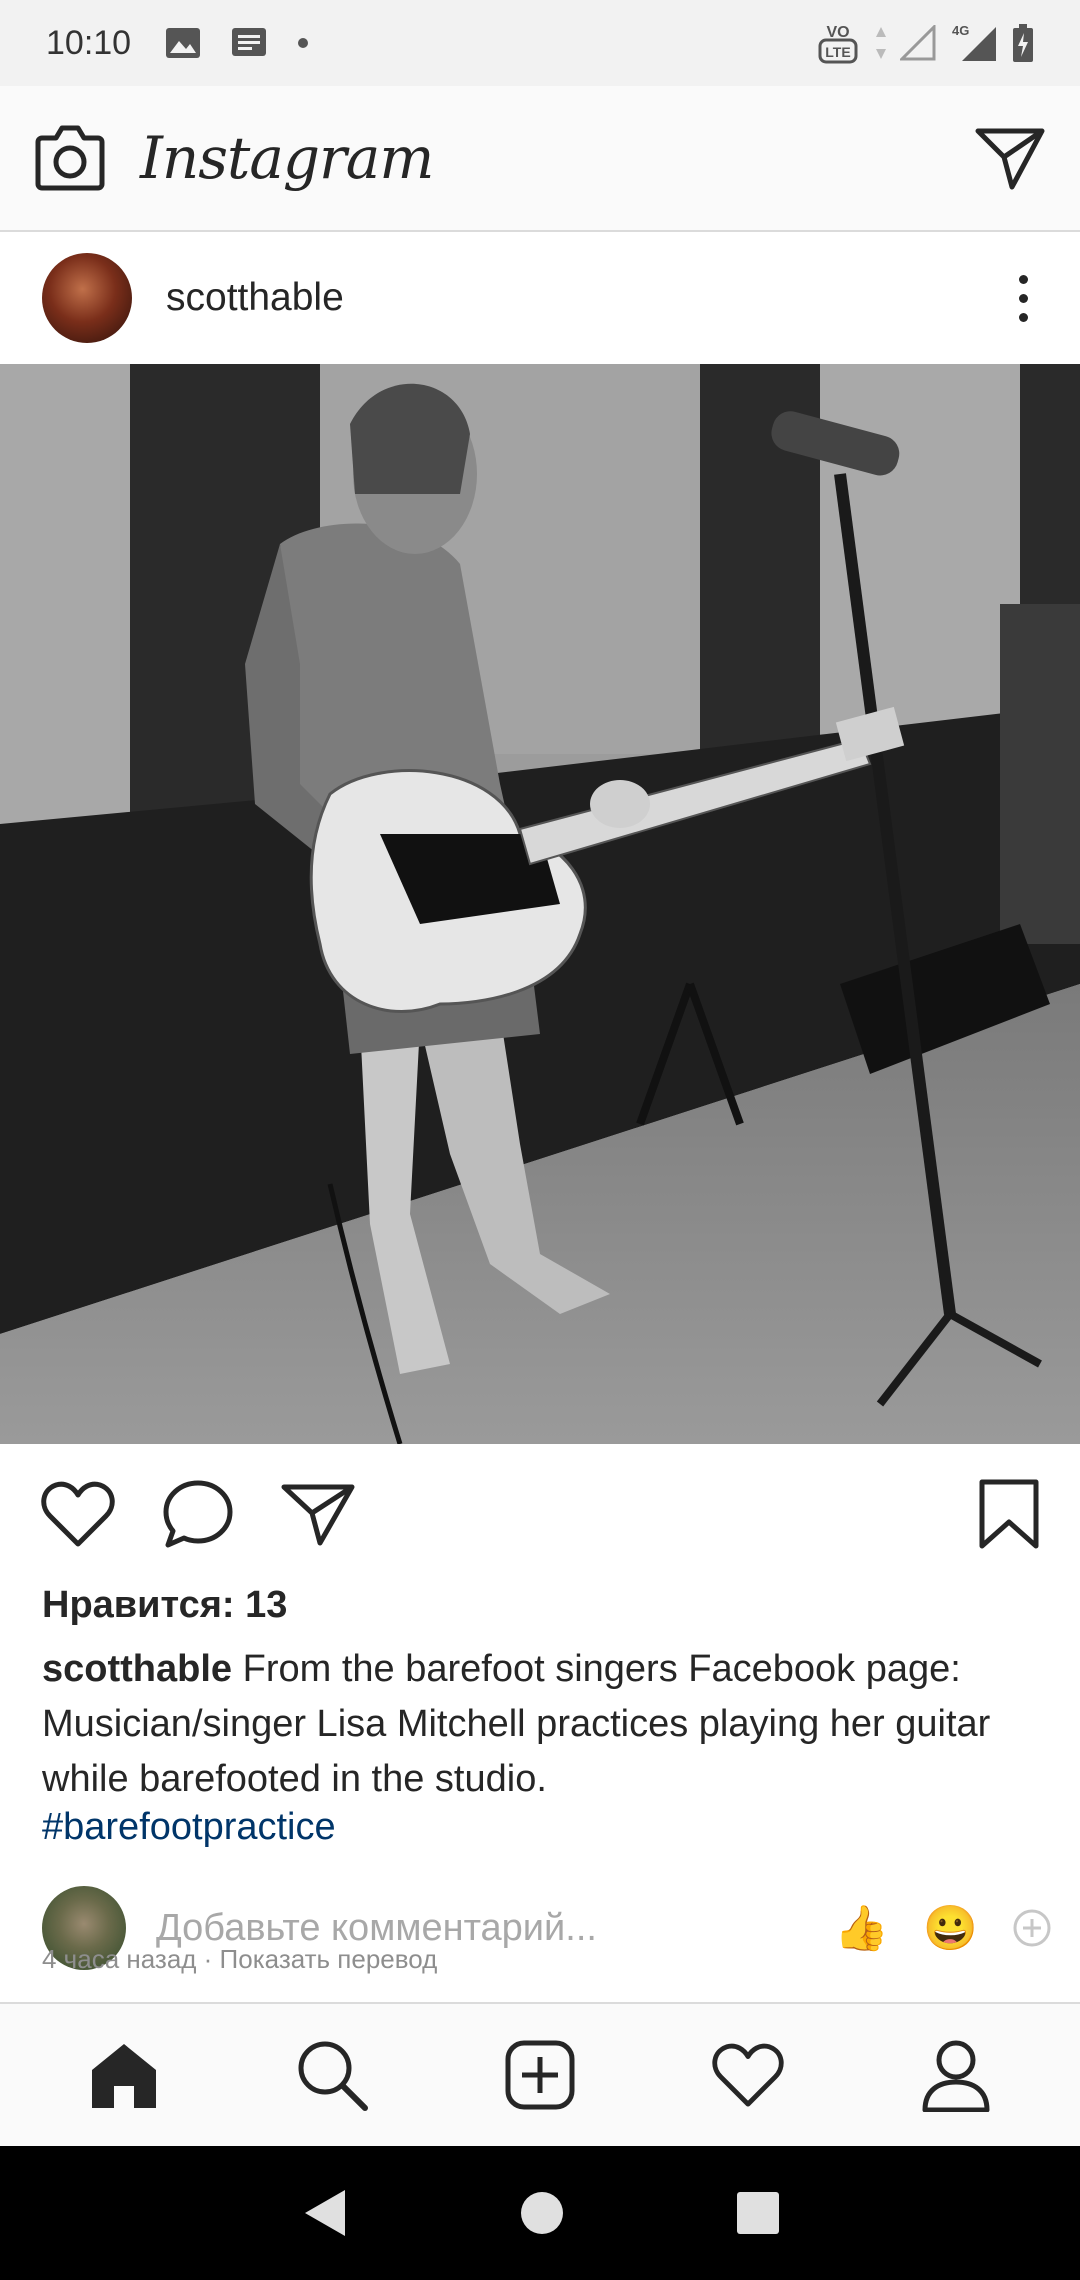  I want to click on search-icon, so click(332, 2075).